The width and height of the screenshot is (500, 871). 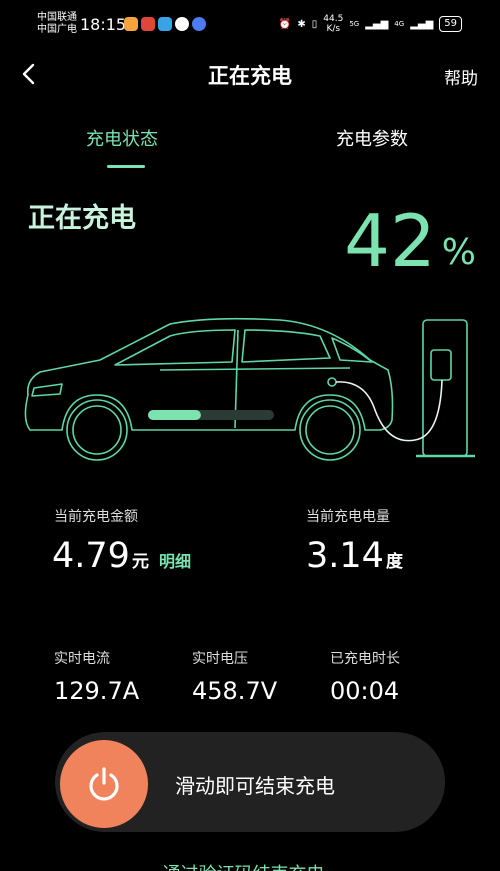 I want to click on amount-unit: 元, so click(x=140, y=562).